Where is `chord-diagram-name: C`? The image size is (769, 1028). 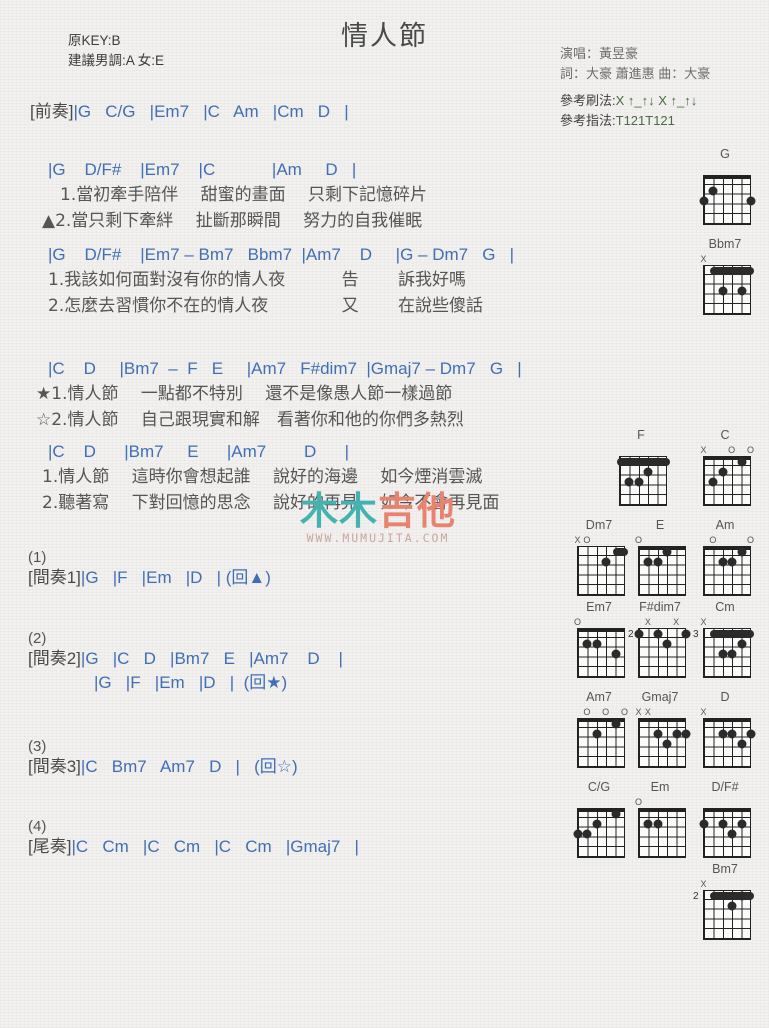
chord-diagram-name: C is located at coordinates (725, 435).